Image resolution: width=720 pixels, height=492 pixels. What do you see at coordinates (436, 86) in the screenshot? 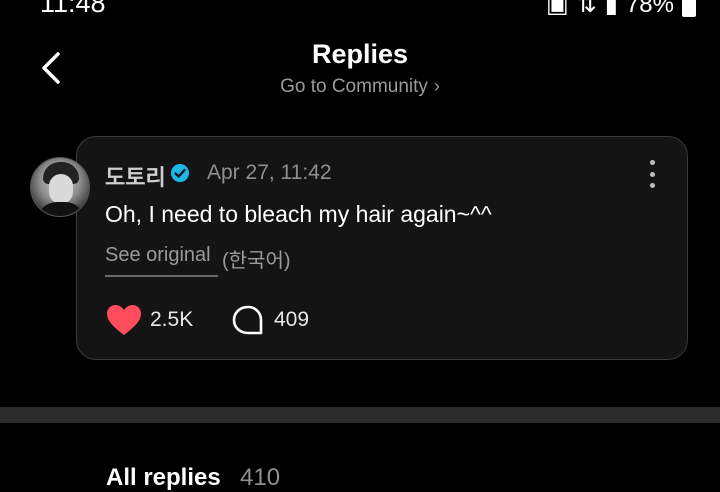
I see `chevron-right-icon: ›` at bounding box center [436, 86].